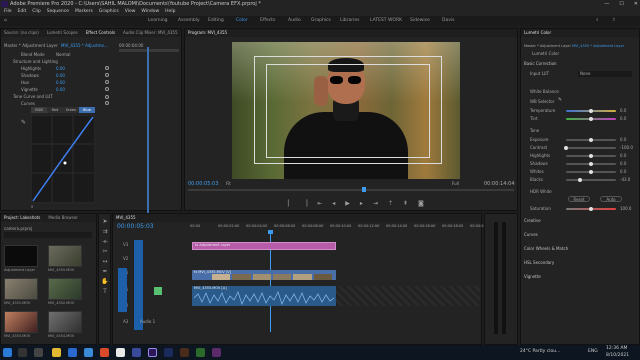 The height and width of the screenshot is (360, 640). What do you see at coordinates (623, 171) in the screenshot?
I see `tone-value-4: 0.0` at bounding box center [623, 171].